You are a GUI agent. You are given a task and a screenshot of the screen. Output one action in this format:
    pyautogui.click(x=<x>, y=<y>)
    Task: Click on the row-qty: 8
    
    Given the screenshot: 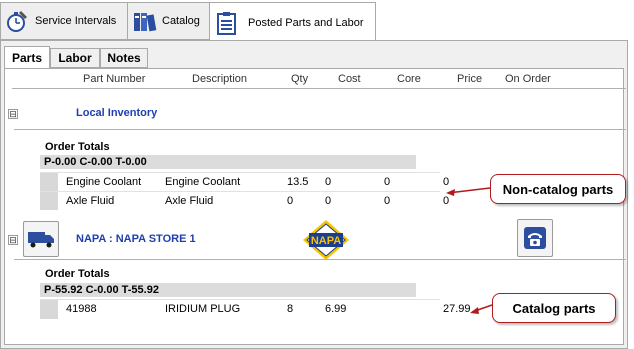 What is the action you would take?
    pyautogui.click(x=290, y=309)
    